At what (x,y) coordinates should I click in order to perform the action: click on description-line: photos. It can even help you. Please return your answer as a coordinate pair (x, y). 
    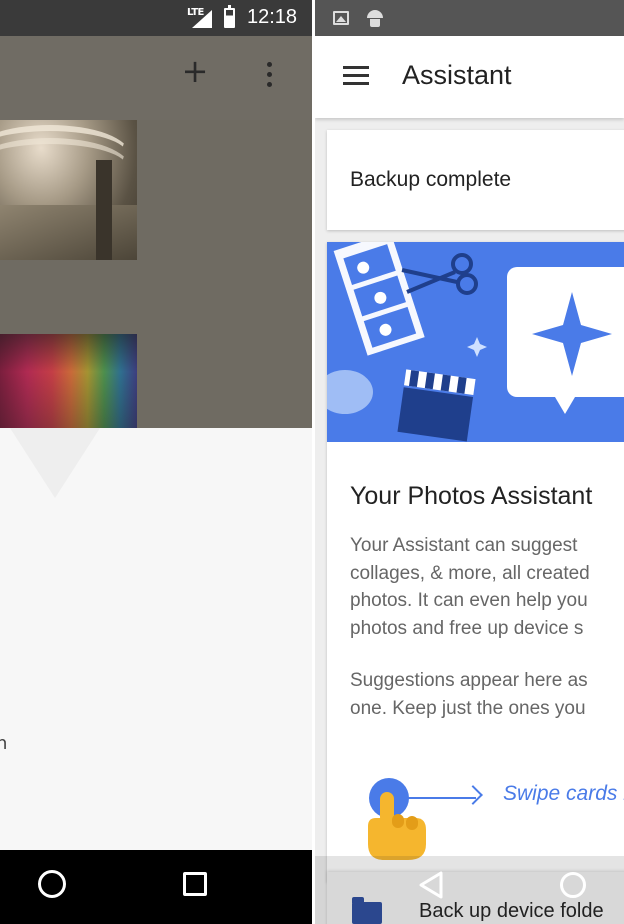
    Looking at the image, I should click on (469, 600).